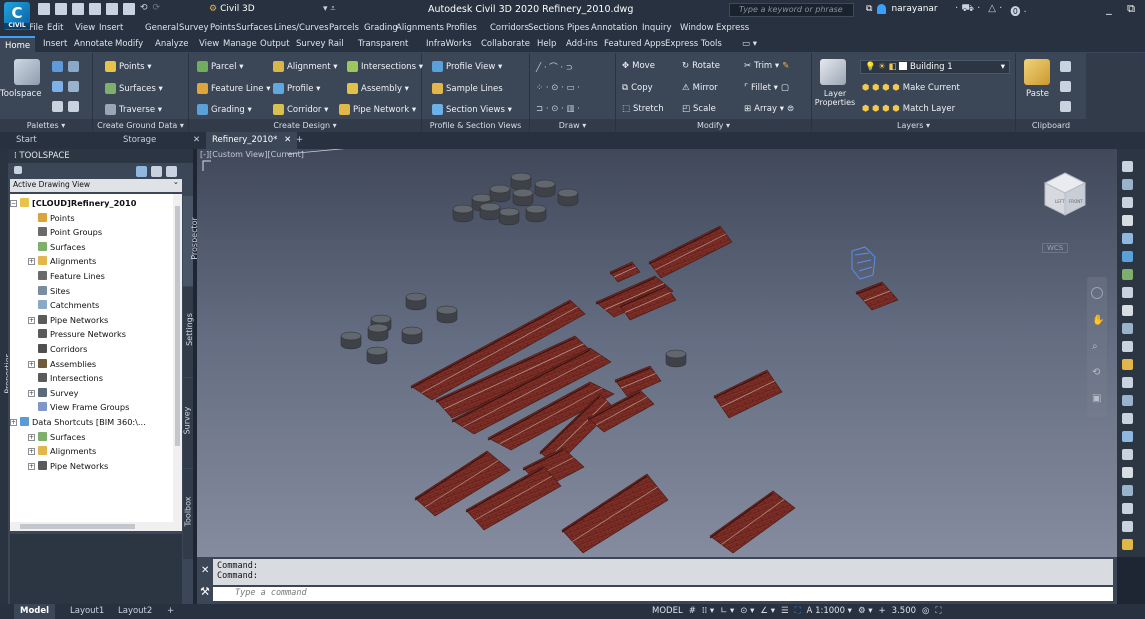 The width and height of the screenshot is (1145, 619). Describe the element at coordinates (6, 377) in the screenshot. I see `properties-palette-strip: Properties` at that location.